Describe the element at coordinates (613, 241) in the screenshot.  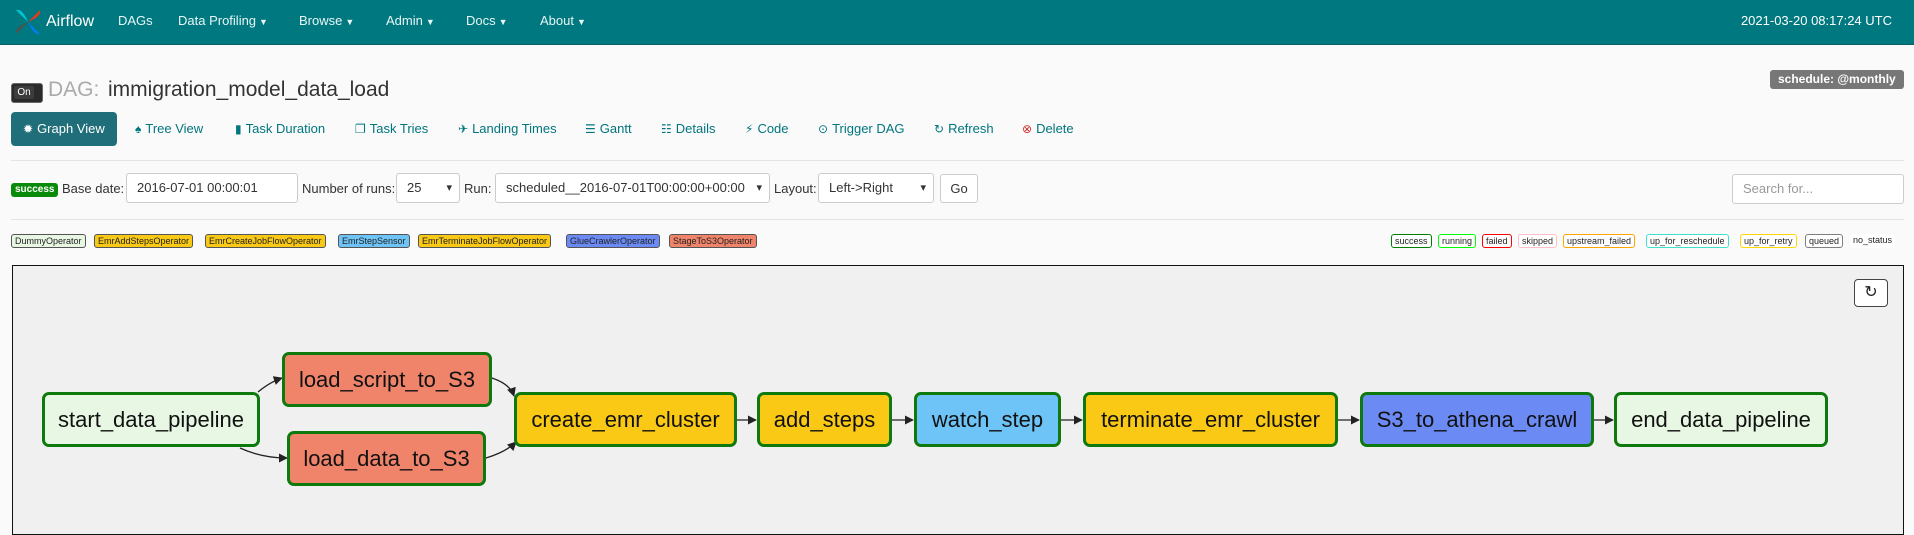
I see `legend-glue-crawler-operator: GlueCrawlerOperator` at that location.